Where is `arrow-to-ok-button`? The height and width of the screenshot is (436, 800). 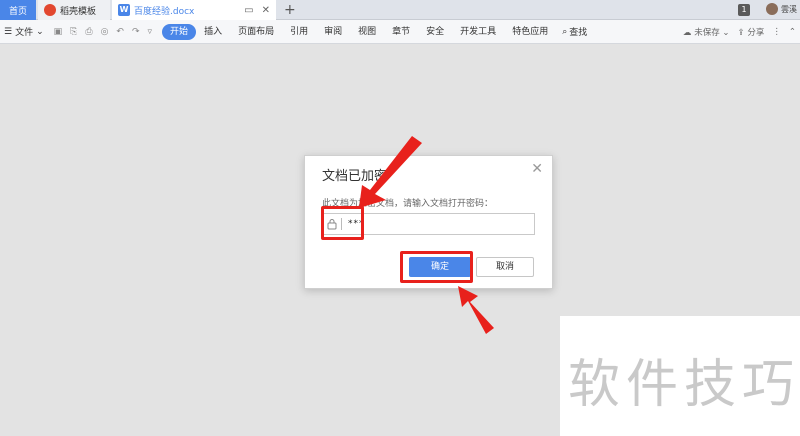
arrow-to-ok-button is located at coordinates (476, 310).